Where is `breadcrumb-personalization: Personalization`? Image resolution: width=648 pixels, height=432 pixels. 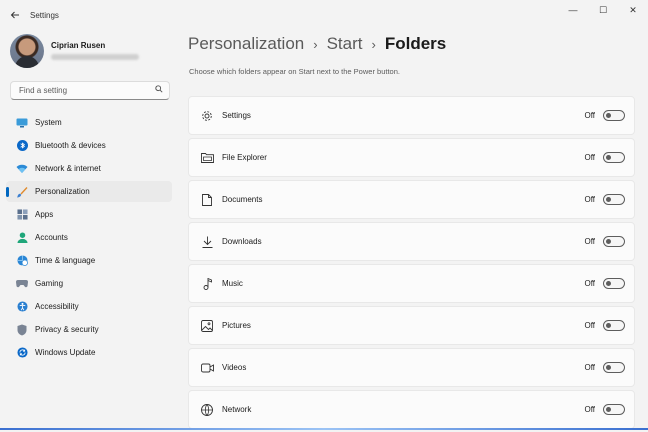 breadcrumb-personalization: Personalization is located at coordinates (246, 44).